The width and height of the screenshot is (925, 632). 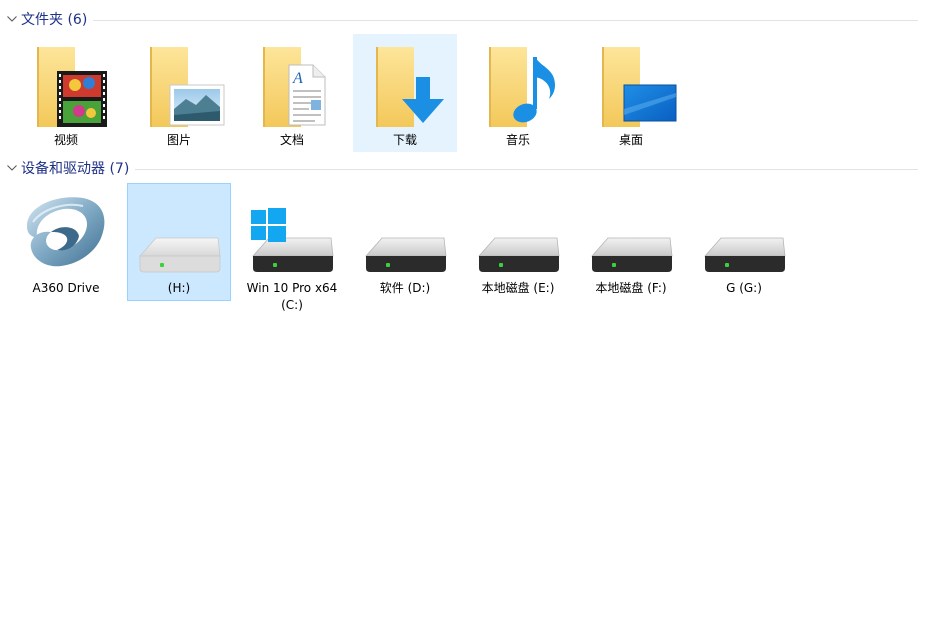 I want to click on folder-pictures: 图片, so click(x=179, y=93).